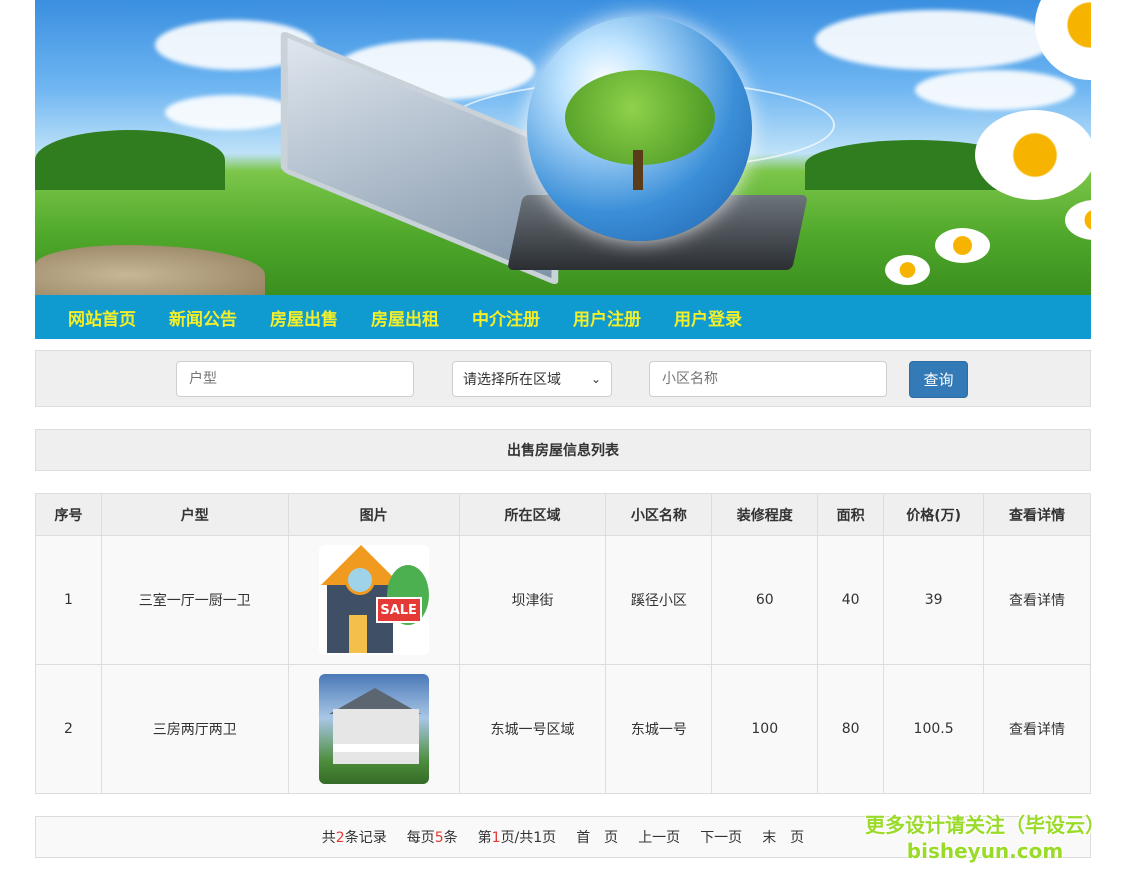 This screenshot has height=887, width=1132. I want to click on per-page: 每页5条, so click(432, 838).